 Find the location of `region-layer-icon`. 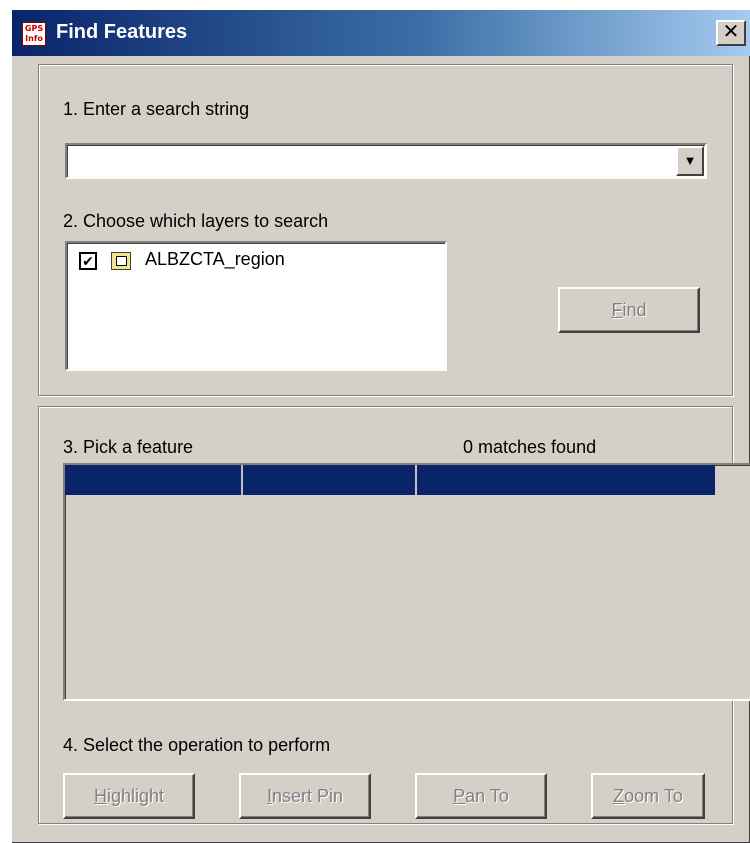

region-layer-icon is located at coordinates (121, 261).